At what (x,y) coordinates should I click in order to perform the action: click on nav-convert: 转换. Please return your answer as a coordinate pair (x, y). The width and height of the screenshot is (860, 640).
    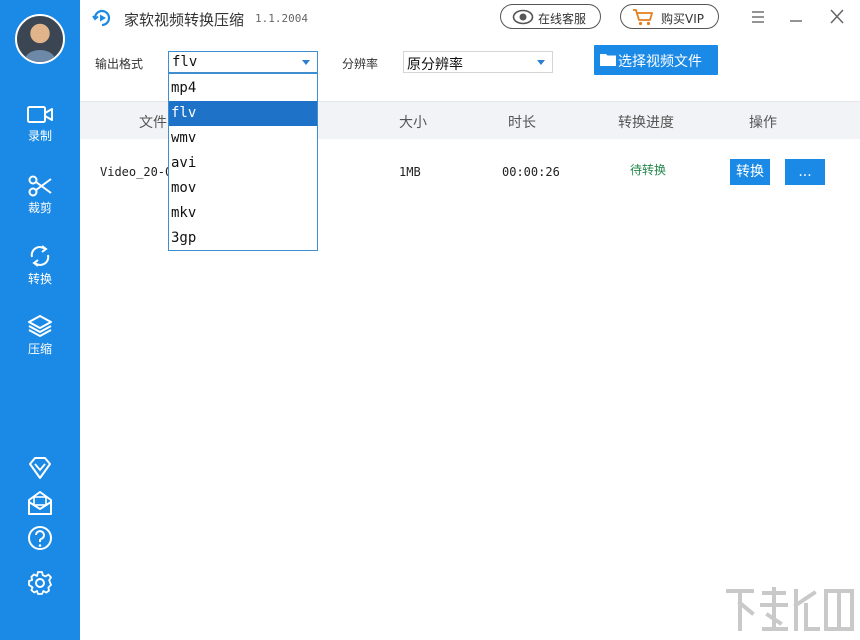
    Looking at the image, I should click on (40, 273).